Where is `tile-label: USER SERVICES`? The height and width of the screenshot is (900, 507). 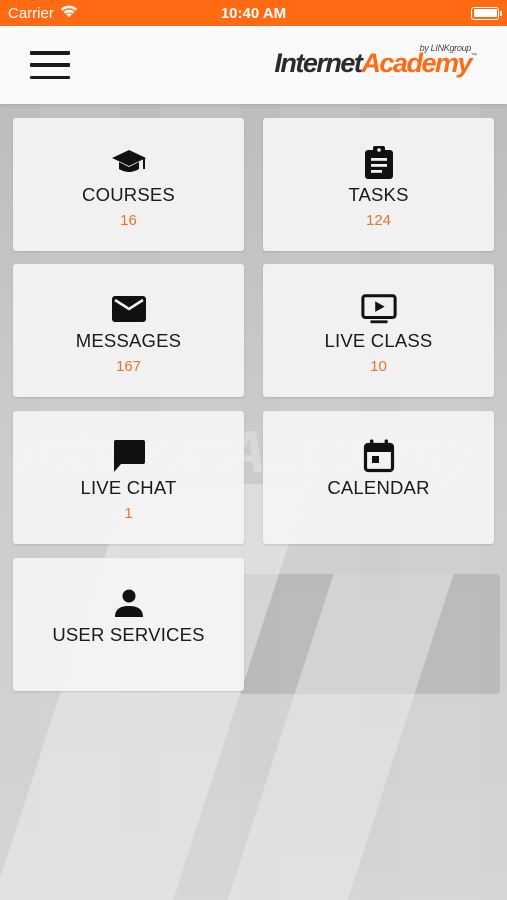 tile-label: USER SERVICES is located at coordinates (128, 634).